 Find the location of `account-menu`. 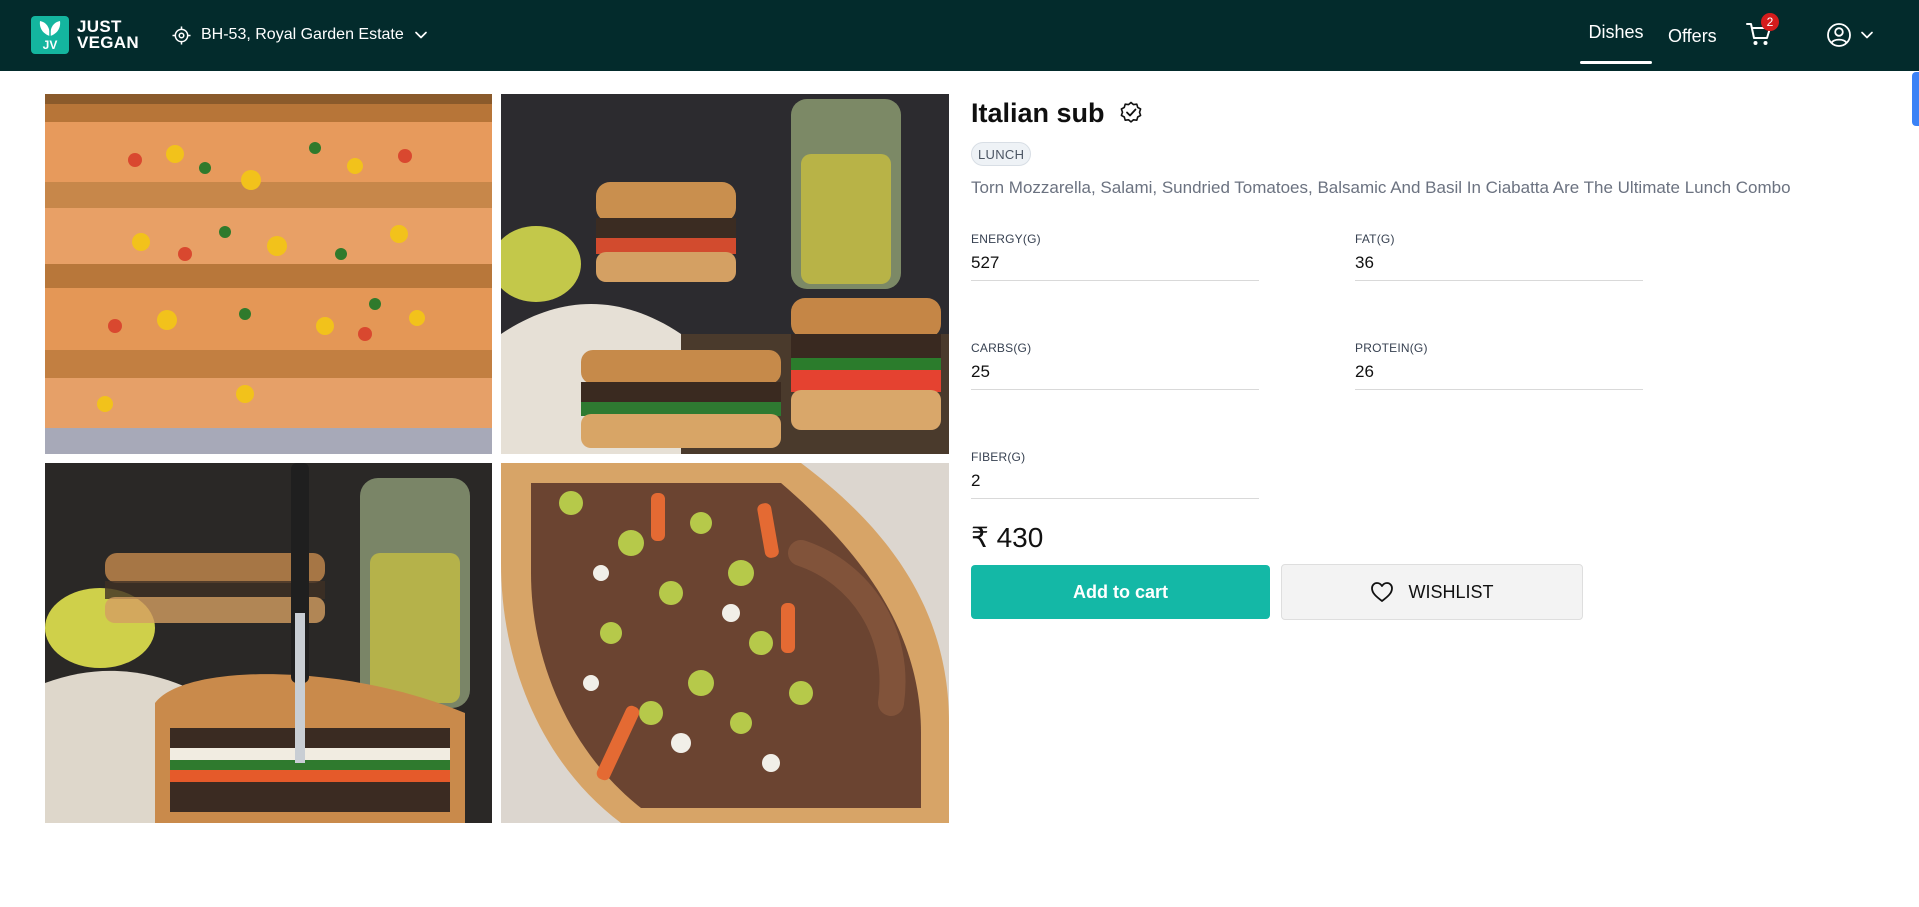

account-menu is located at coordinates (1850, 35).